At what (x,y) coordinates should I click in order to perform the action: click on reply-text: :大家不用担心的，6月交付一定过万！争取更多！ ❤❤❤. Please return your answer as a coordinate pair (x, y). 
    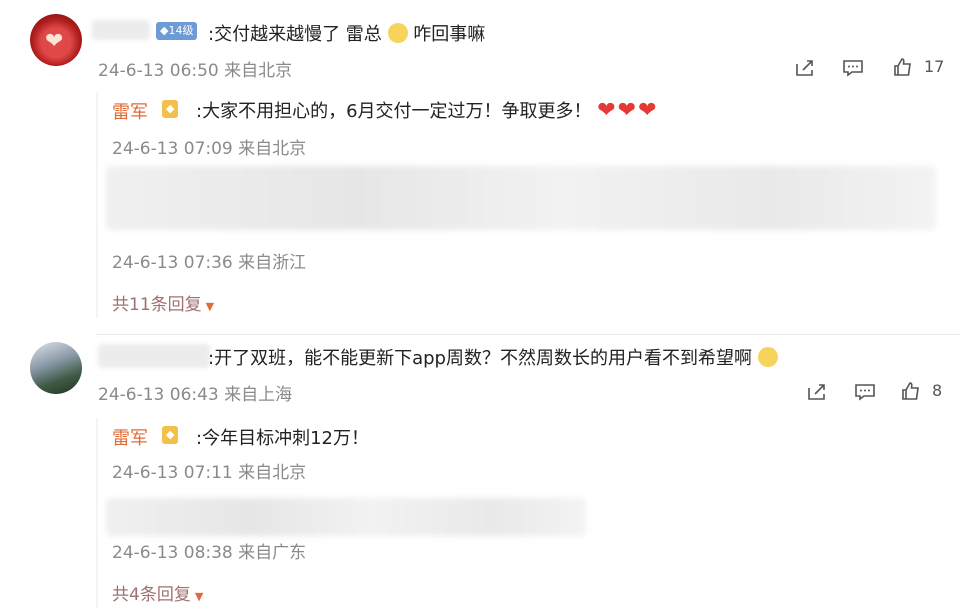
    Looking at the image, I should click on (427, 110).